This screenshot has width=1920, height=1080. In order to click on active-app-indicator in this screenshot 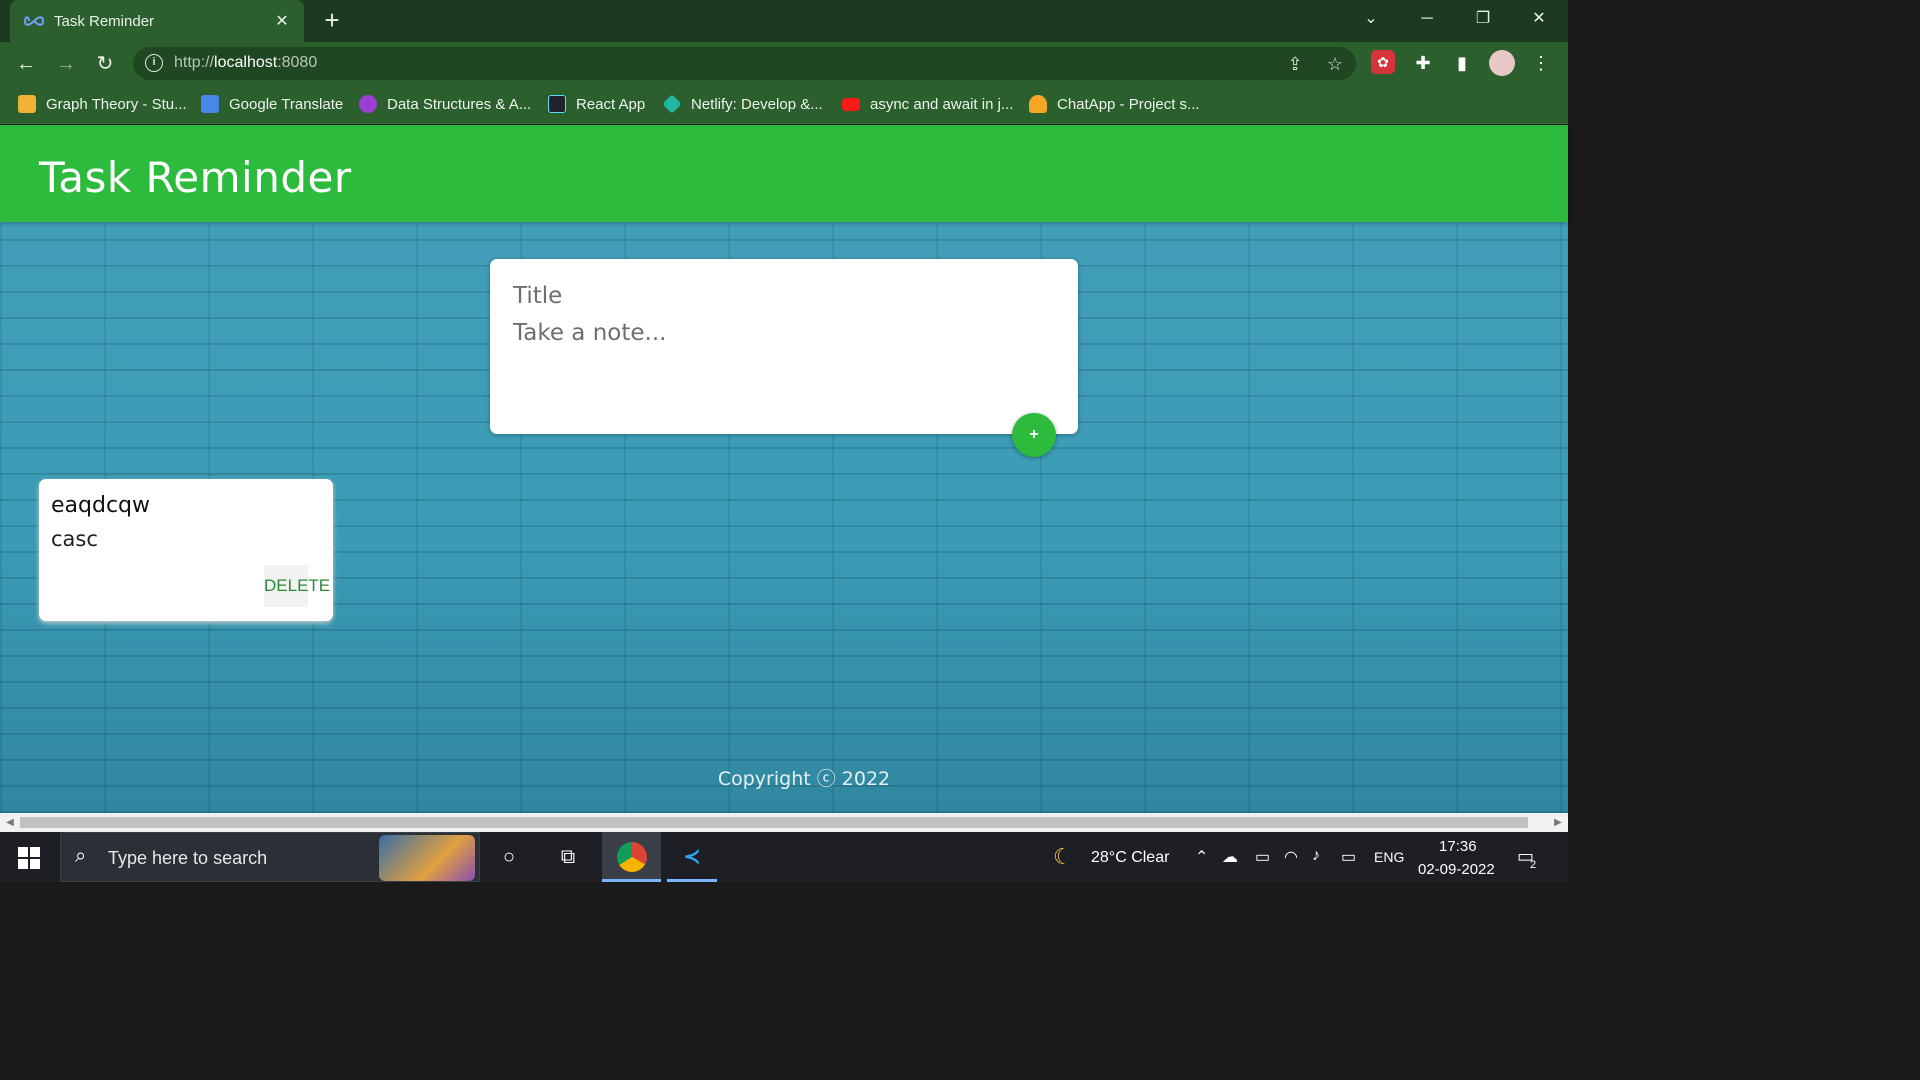, I will do `click(631, 880)`.